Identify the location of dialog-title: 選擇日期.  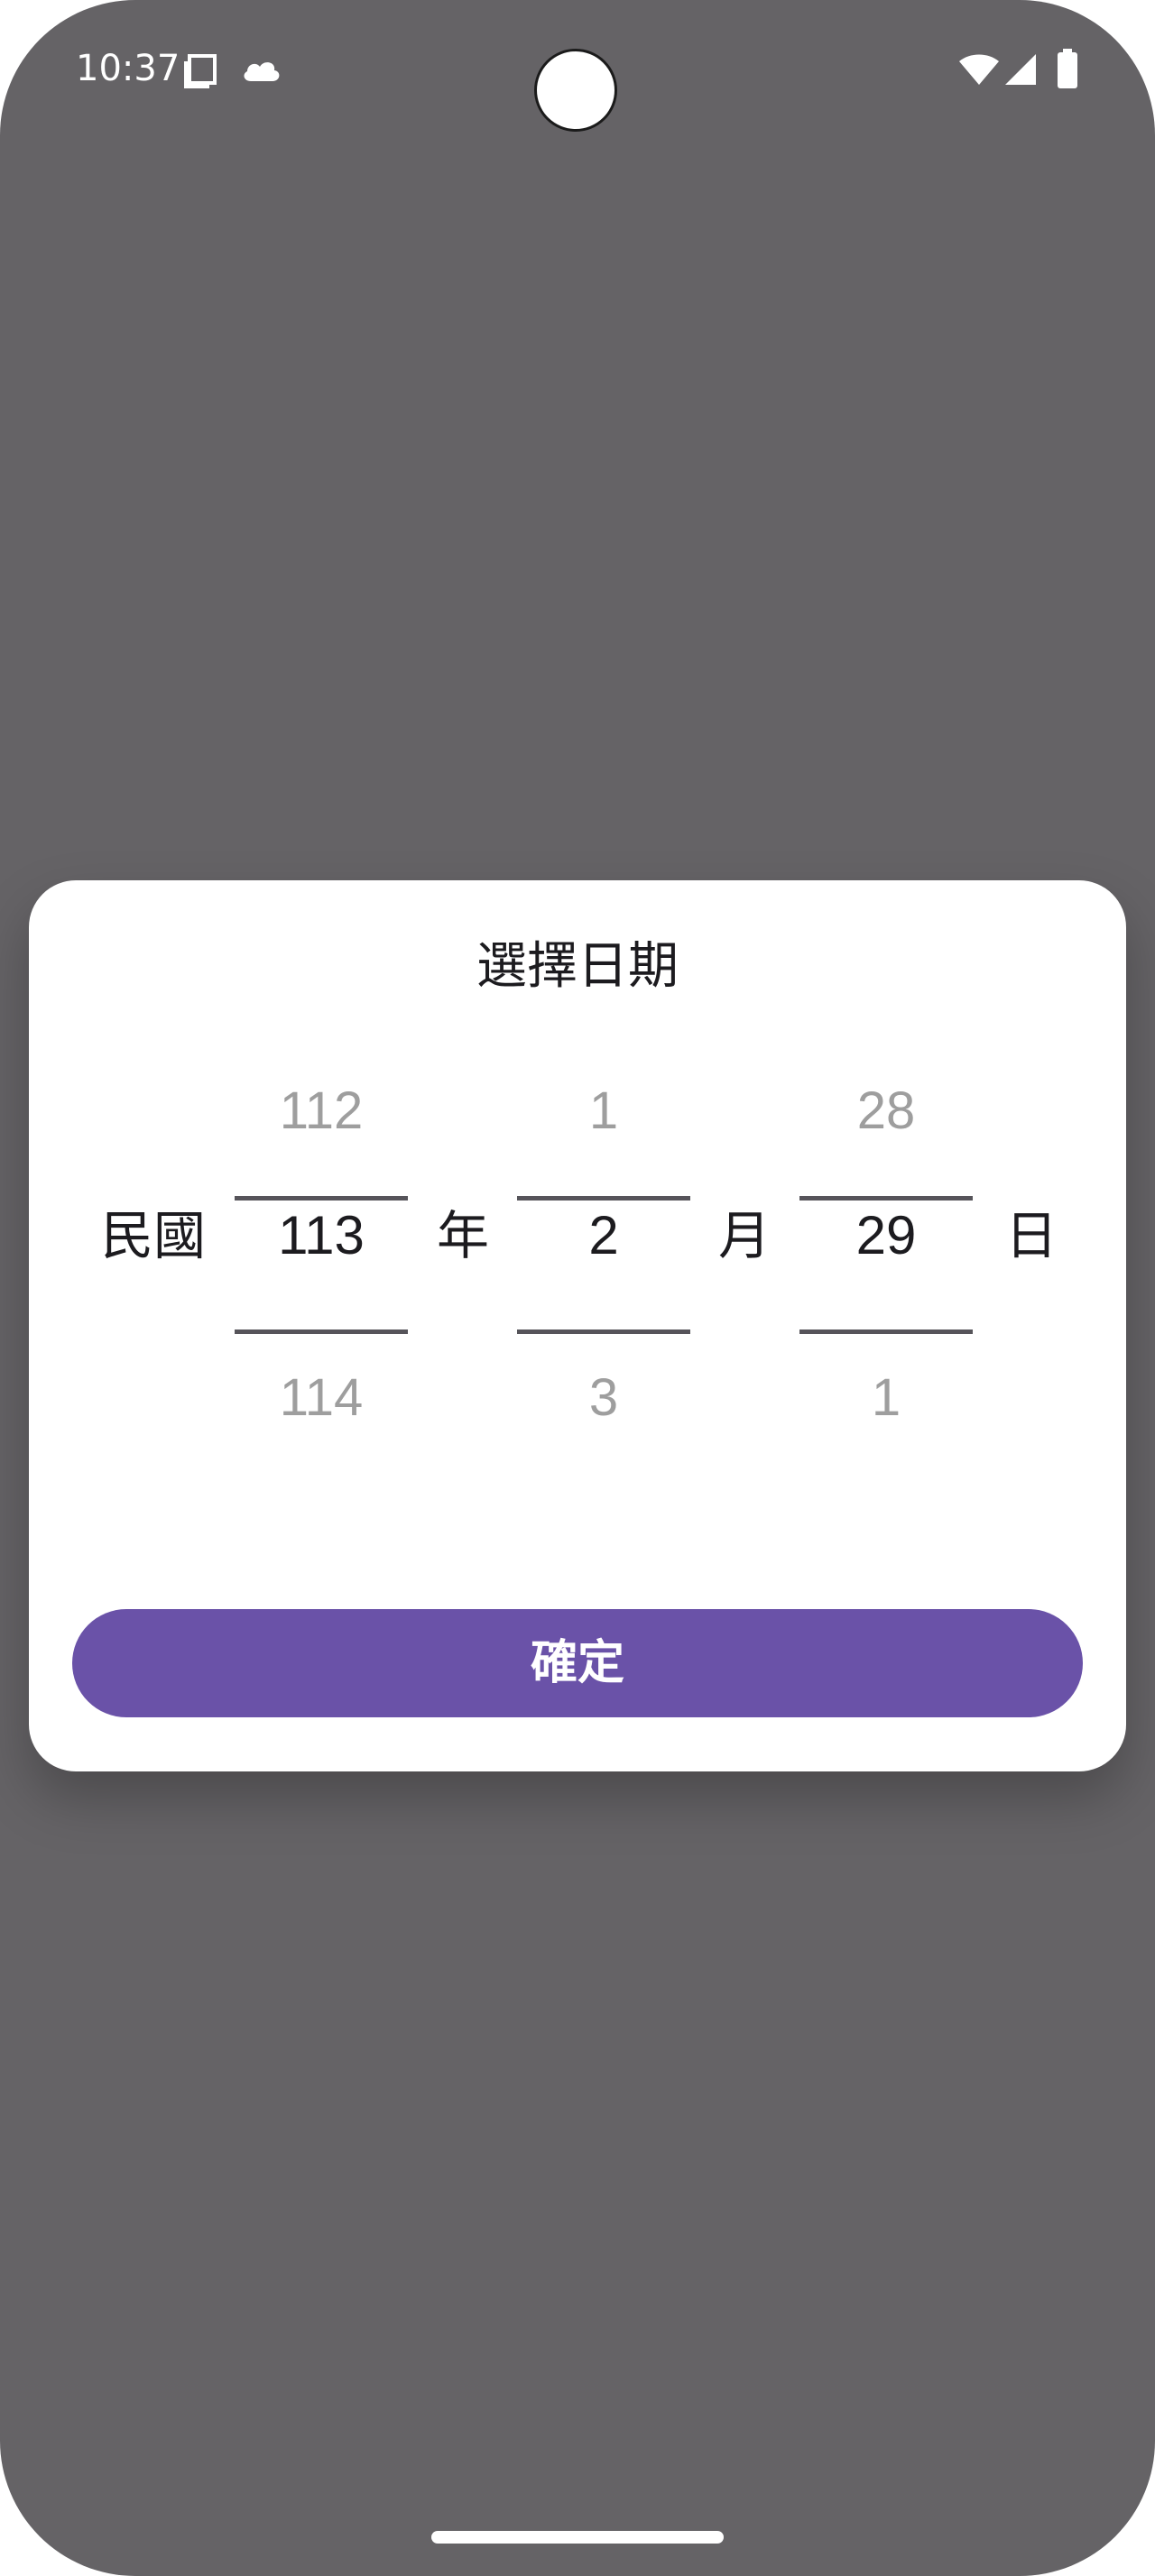
(577, 966).